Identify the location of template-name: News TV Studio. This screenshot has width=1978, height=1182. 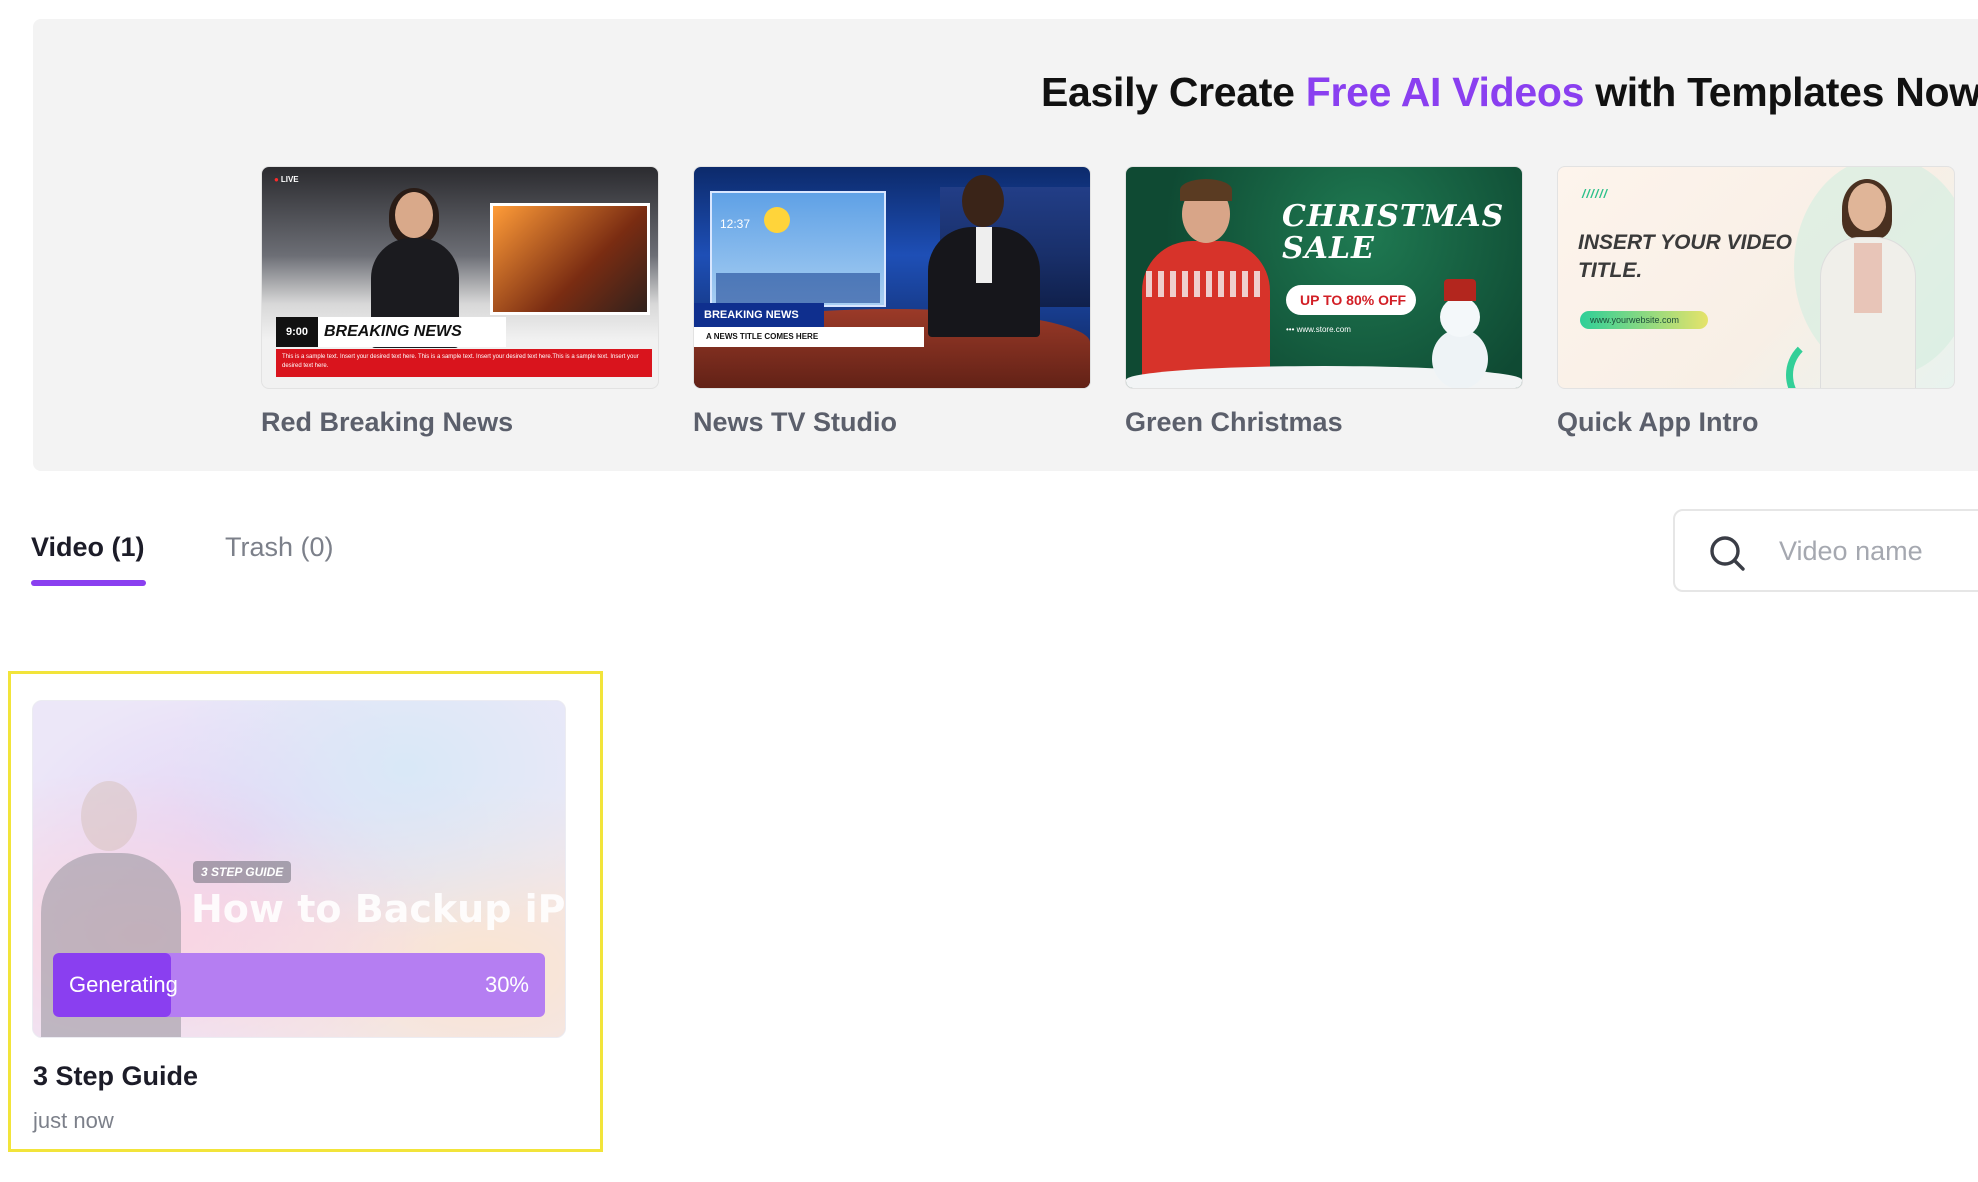
(892, 422).